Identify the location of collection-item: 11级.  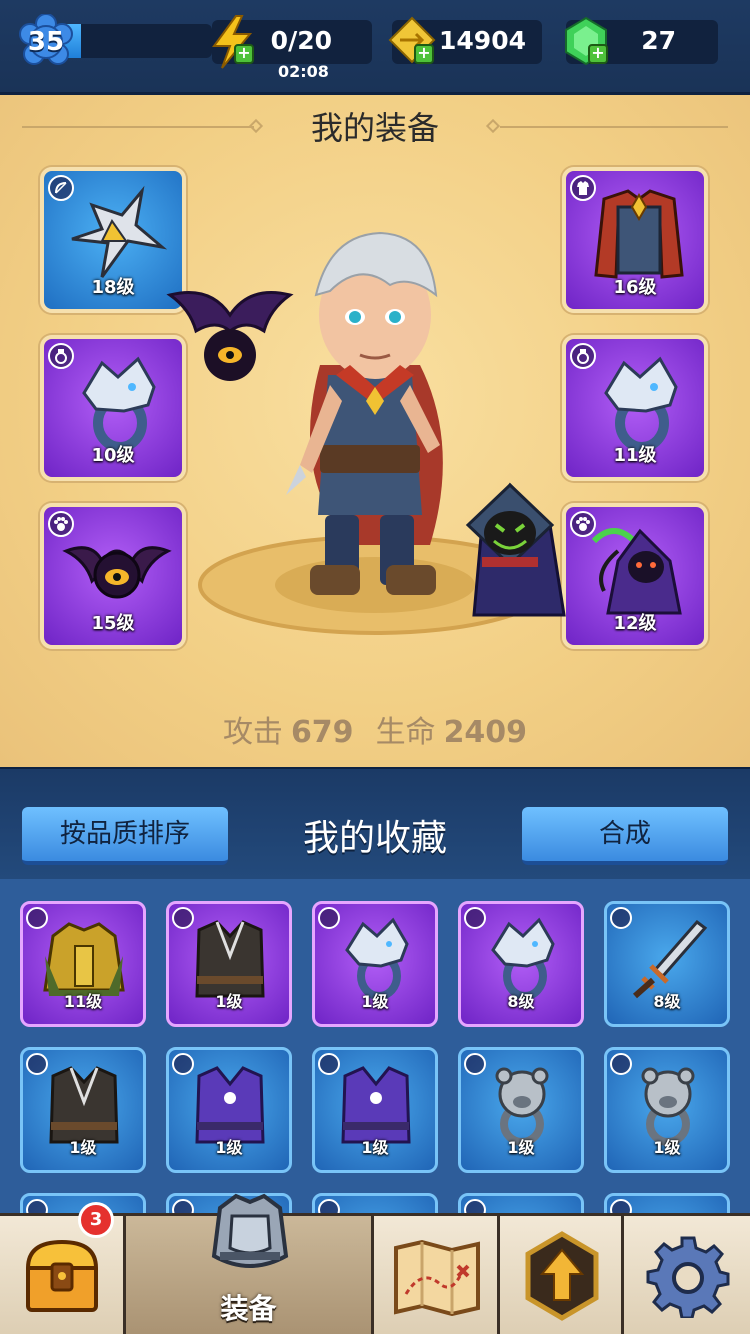
(83, 964).